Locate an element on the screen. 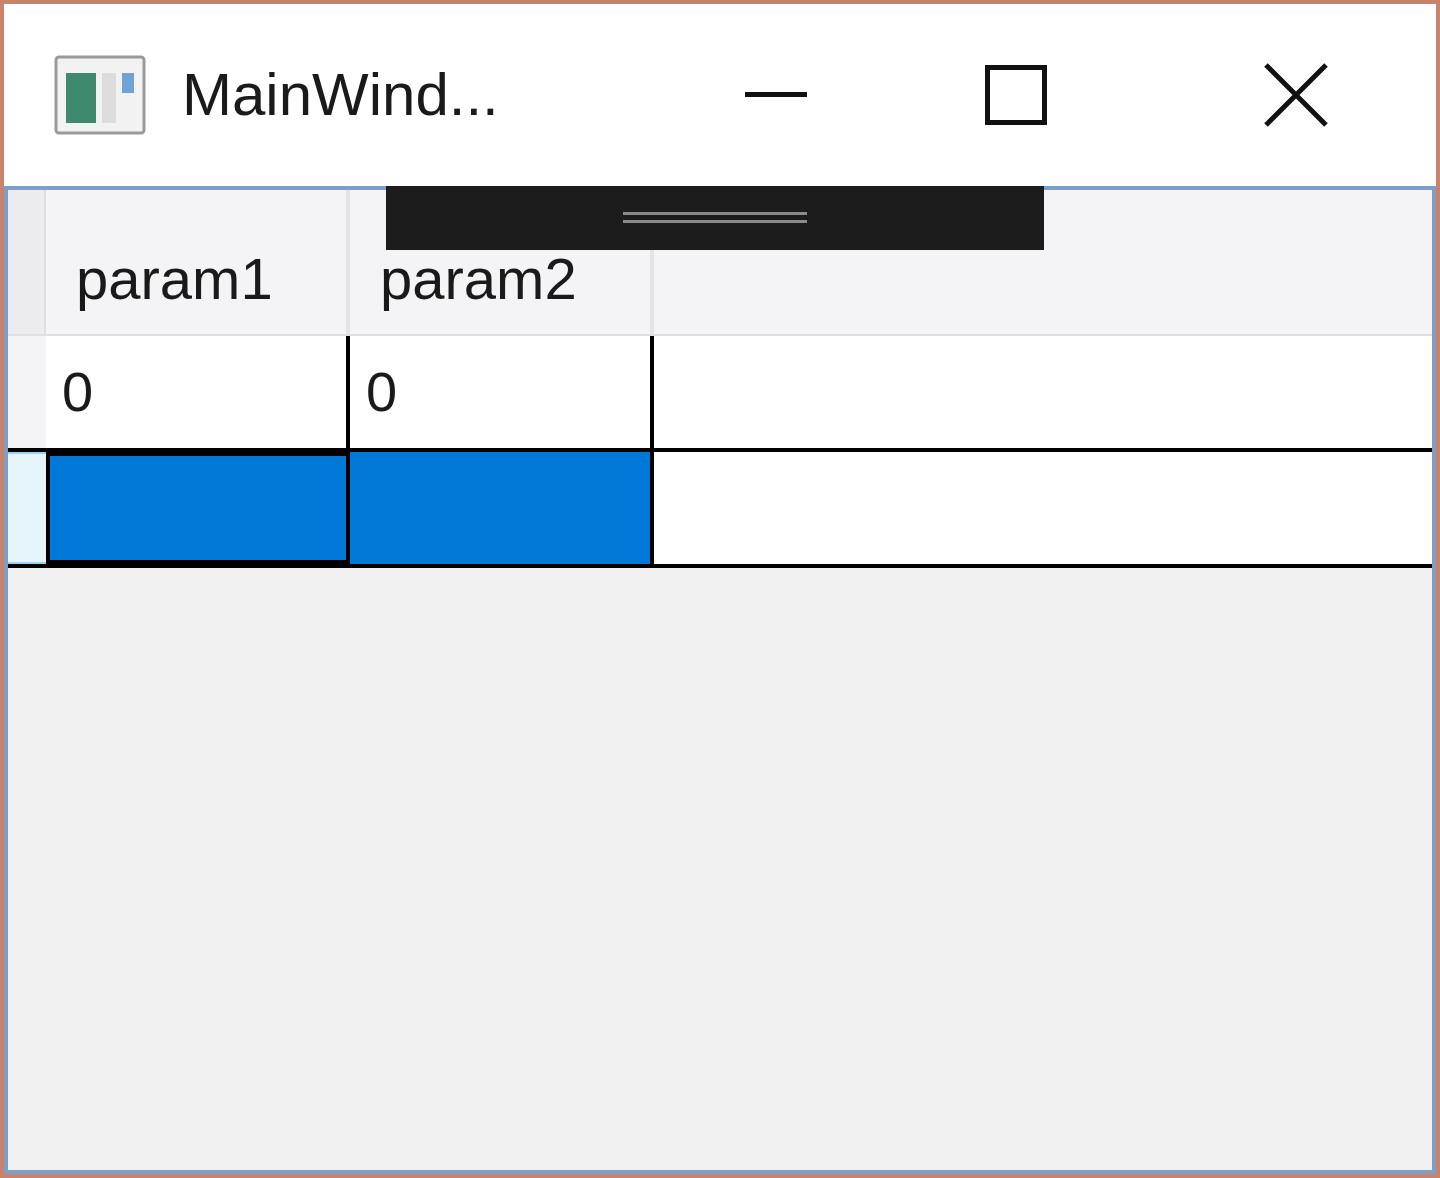 This screenshot has width=1440, height=1178. column-header: param2 is located at coordinates (500, 294).